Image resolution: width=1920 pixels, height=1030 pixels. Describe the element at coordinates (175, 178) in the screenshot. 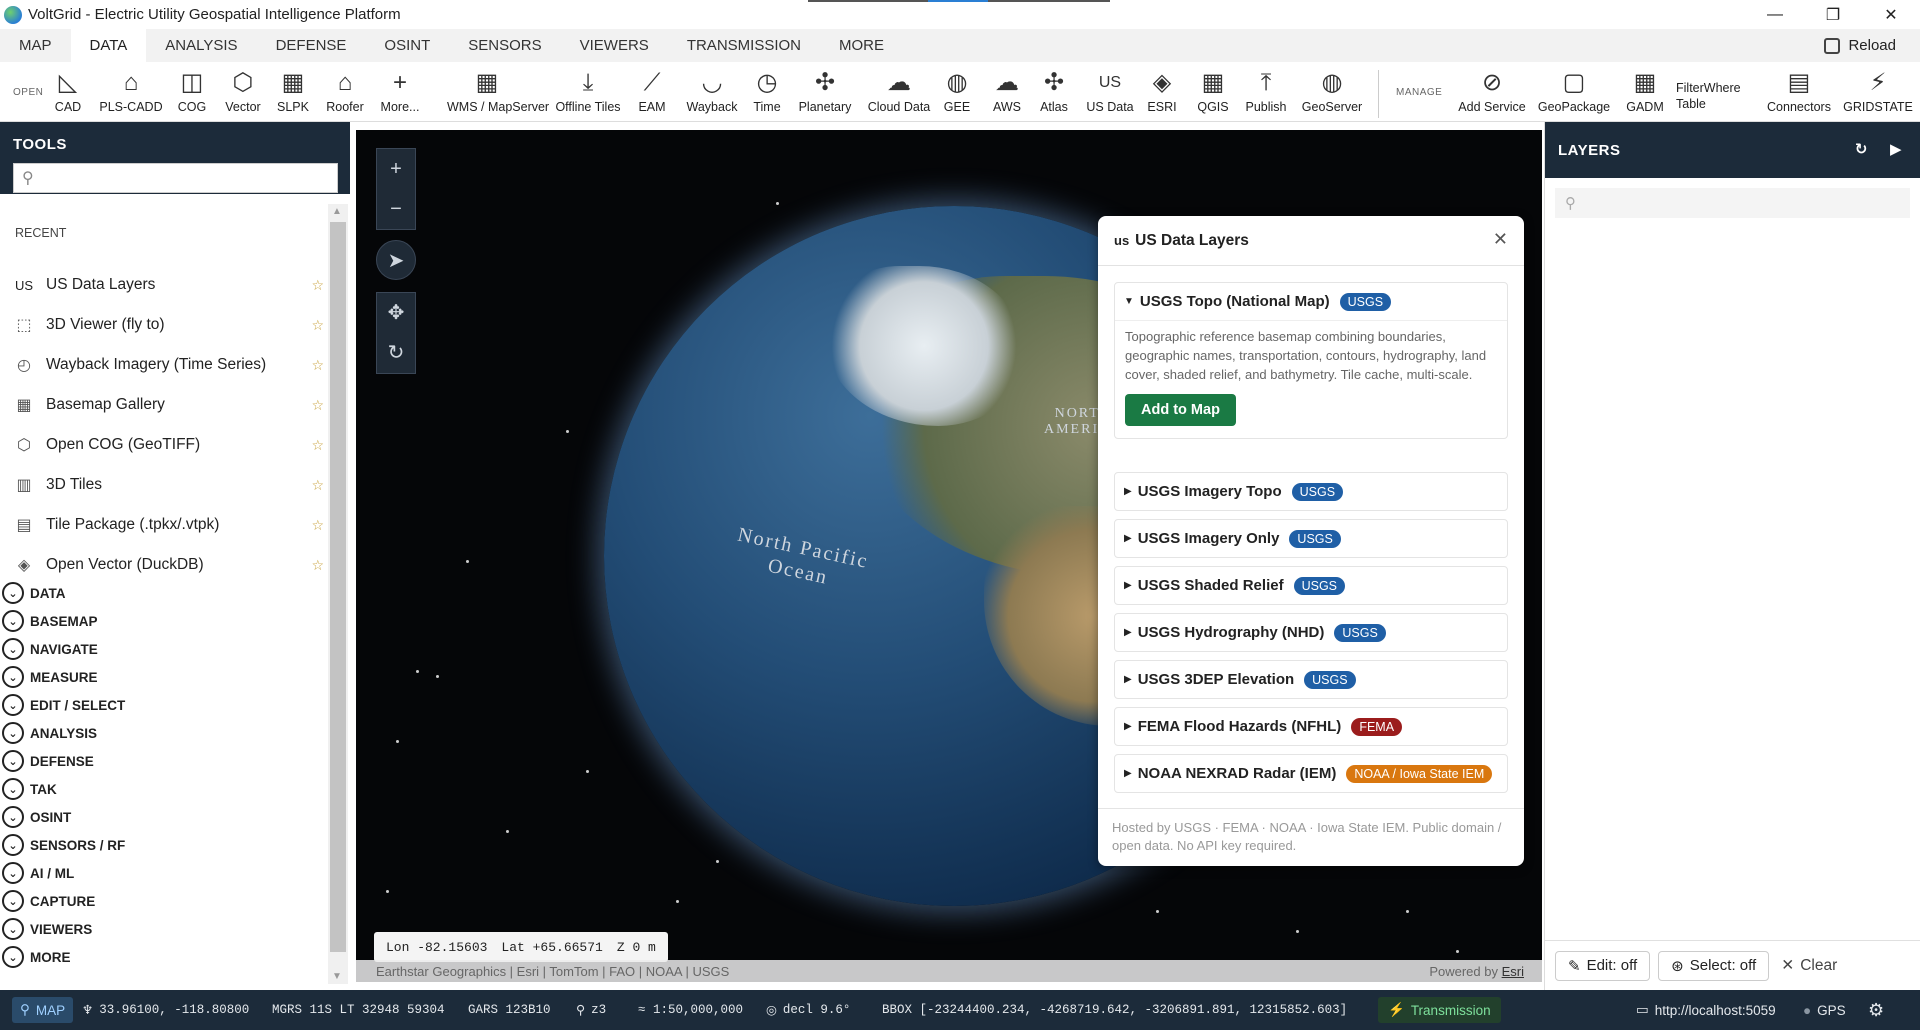

I see `tools-search-input: ⚲` at that location.